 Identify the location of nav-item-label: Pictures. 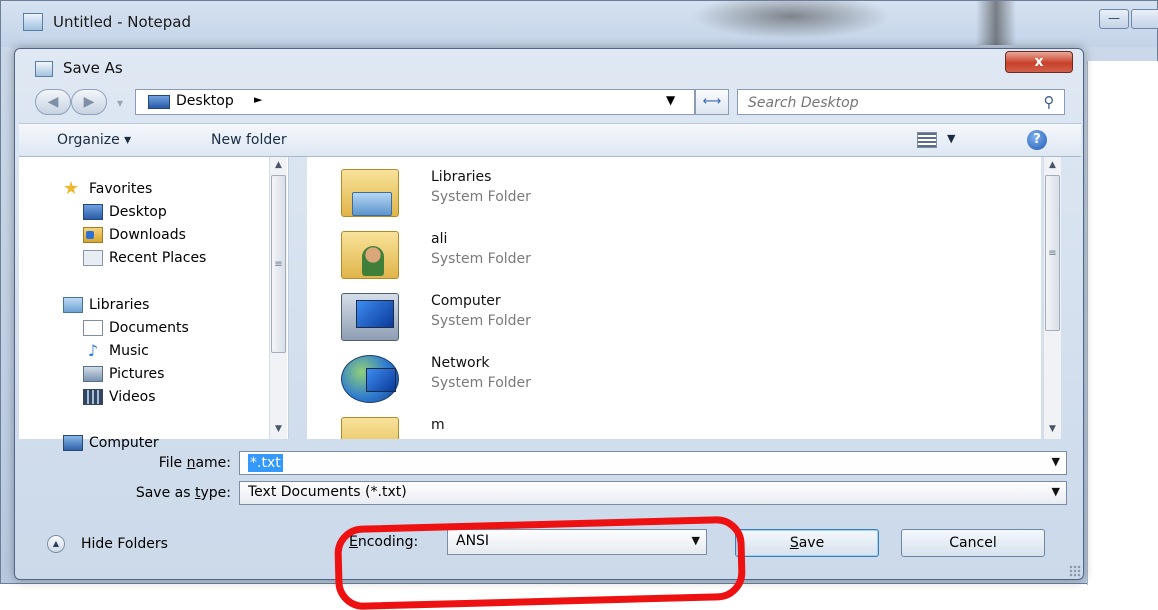
(137, 374).